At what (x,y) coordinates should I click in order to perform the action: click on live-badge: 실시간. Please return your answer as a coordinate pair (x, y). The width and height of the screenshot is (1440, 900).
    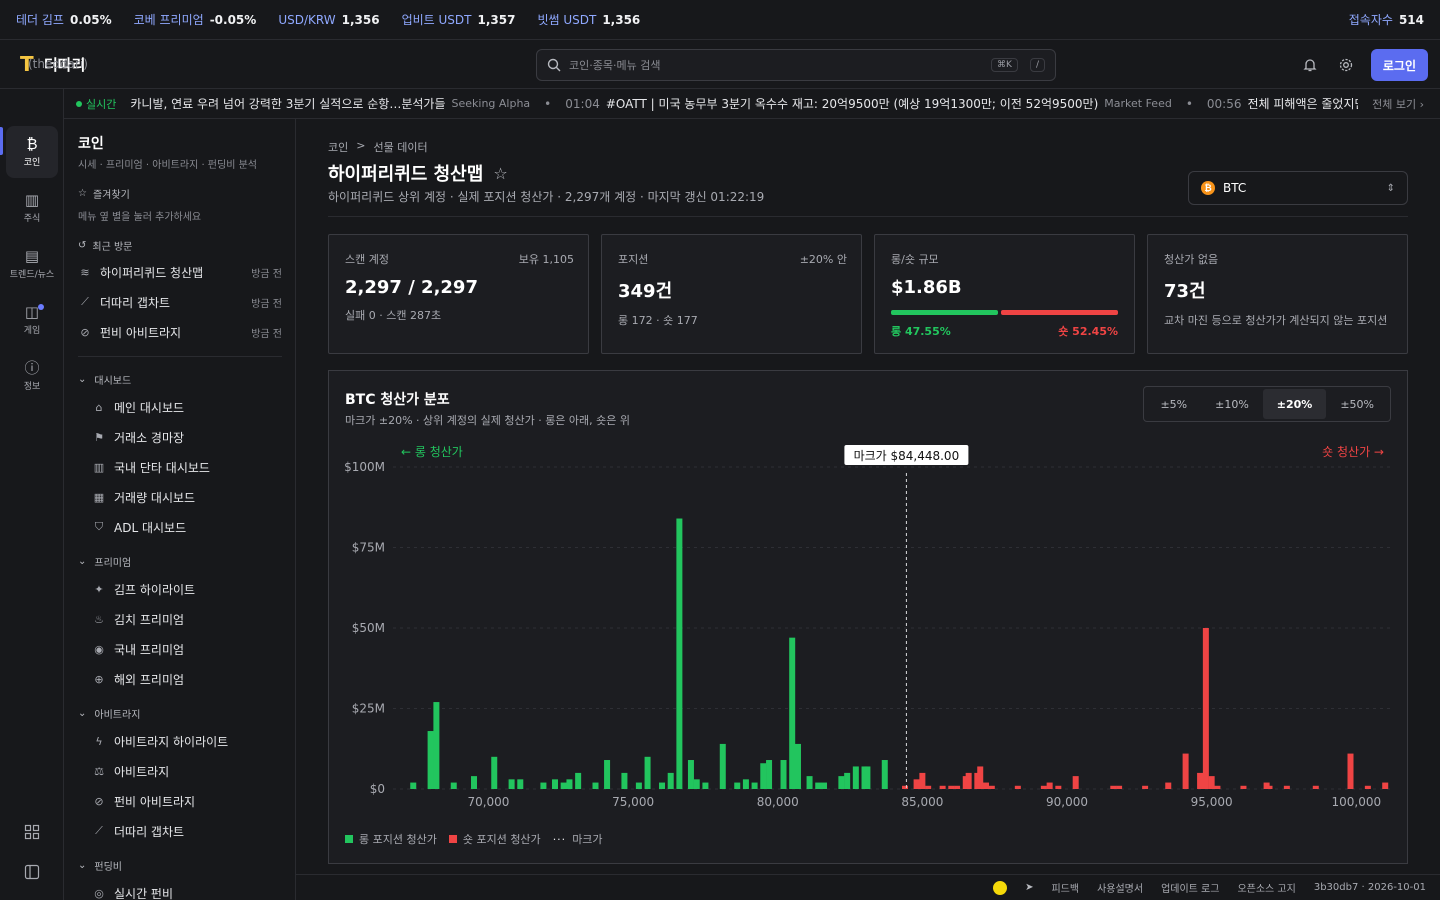
    Looking at the image, I should click on (96, 104).